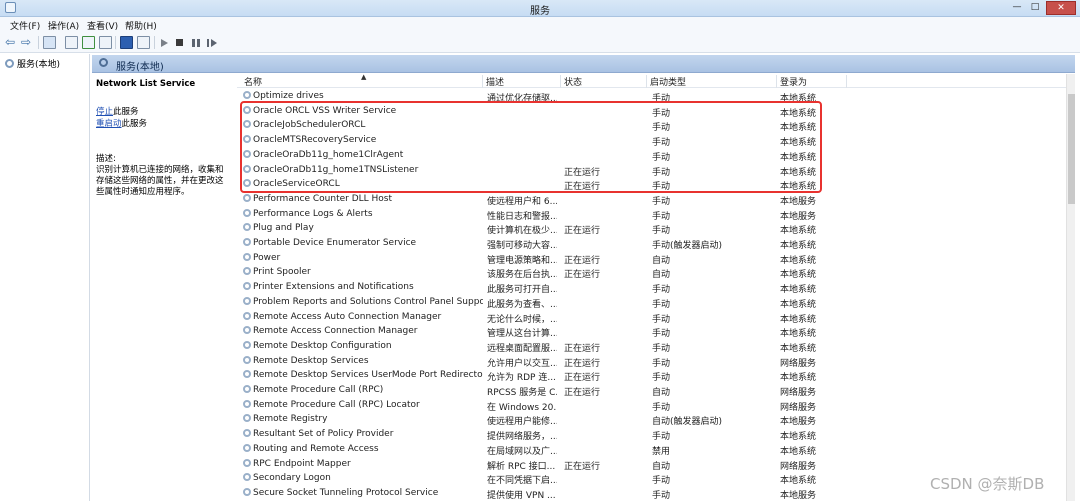 The height and width of the screenshot is (501, 1080). What do you see at coordinates (363, 492) in the screenshot?
I see `service-name: Secure Socket Tunneling Protocol Service` at bounding box center [363, 492].